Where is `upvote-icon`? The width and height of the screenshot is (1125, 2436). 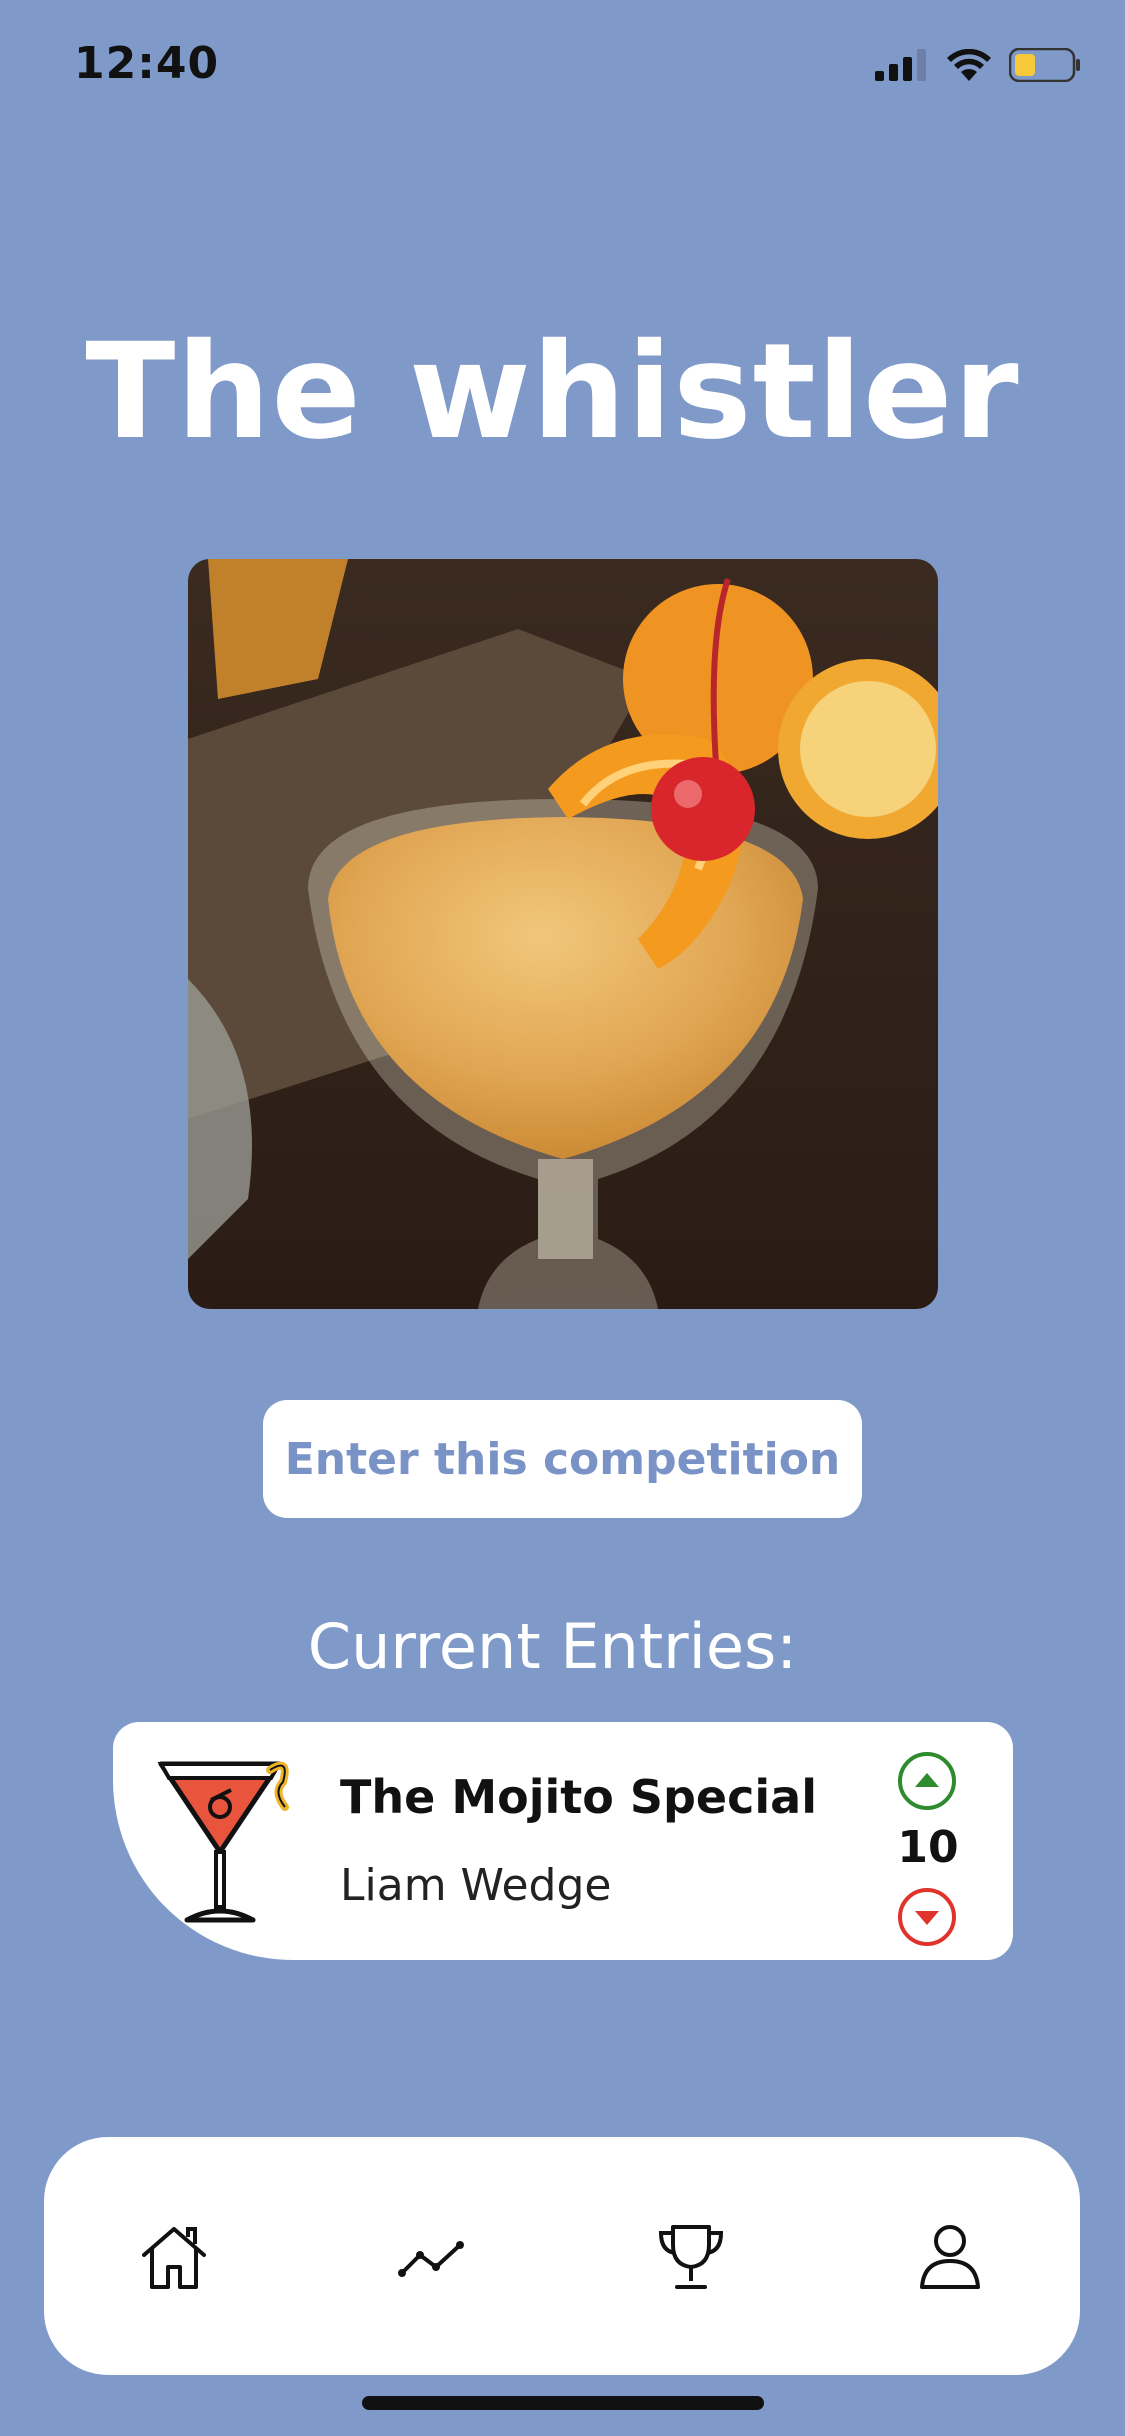
upvote-icon is located at coordinates (927, 1781).